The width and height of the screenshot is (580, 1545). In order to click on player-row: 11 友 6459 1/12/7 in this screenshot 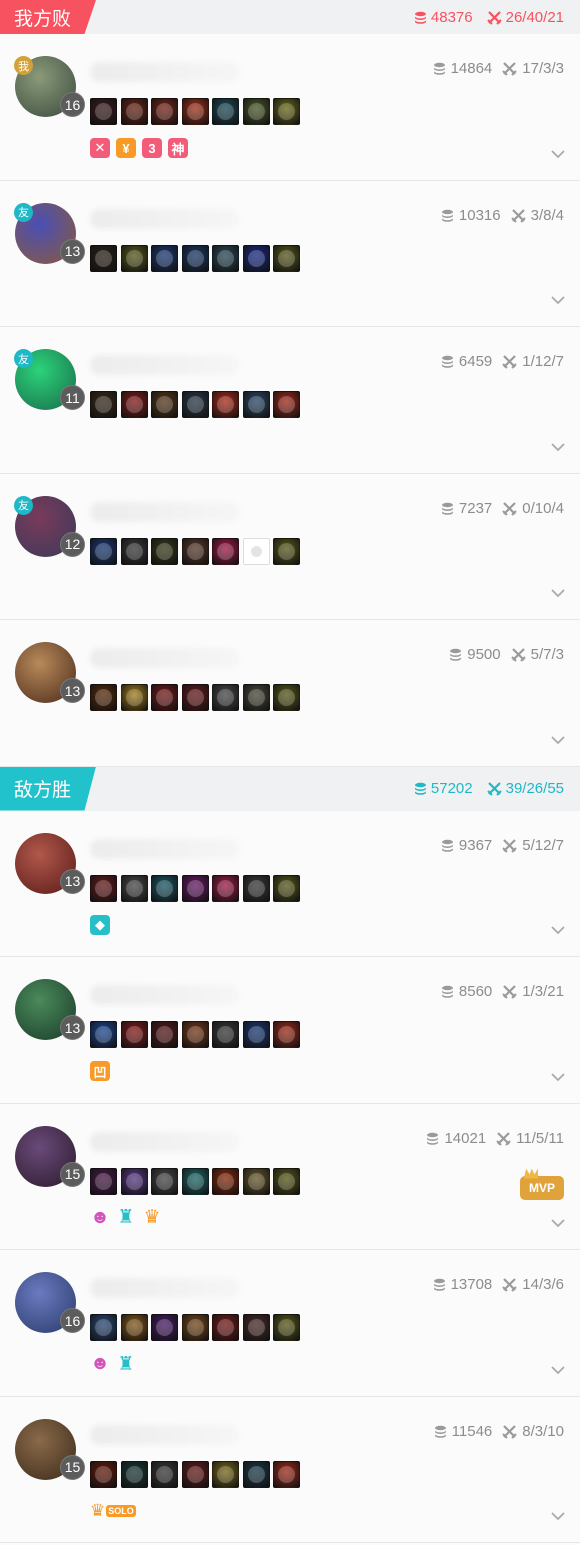, I will do `click(290, 400)`.